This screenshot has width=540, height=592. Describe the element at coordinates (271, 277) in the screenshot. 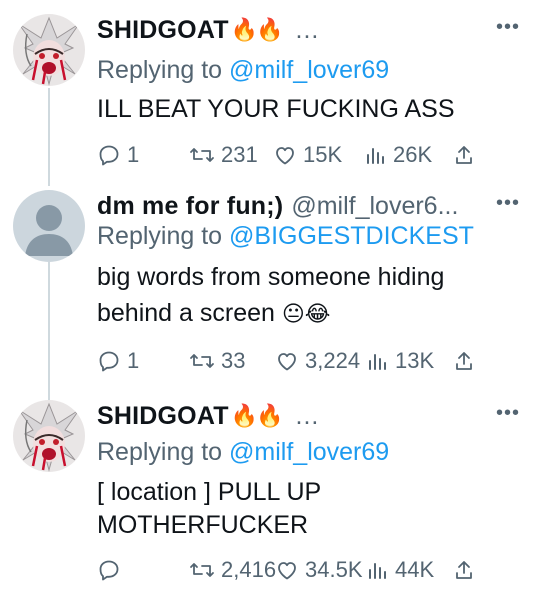

I see `tweet-text-line-1: big words from someone hiding` at that location.